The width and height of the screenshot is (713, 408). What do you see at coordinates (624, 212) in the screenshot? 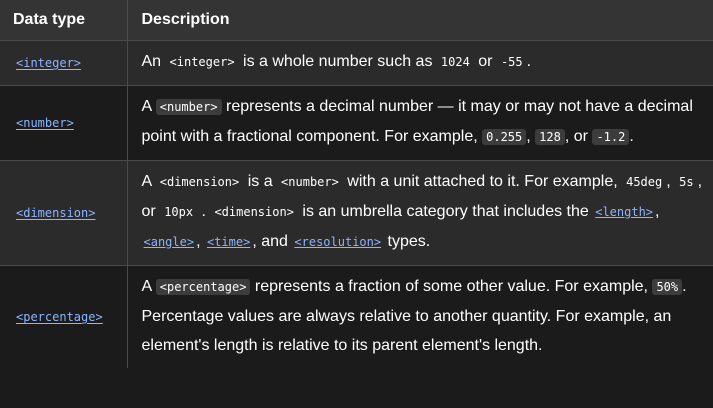
I see `length-type-link: <length>` at bounding box center [624, 212].